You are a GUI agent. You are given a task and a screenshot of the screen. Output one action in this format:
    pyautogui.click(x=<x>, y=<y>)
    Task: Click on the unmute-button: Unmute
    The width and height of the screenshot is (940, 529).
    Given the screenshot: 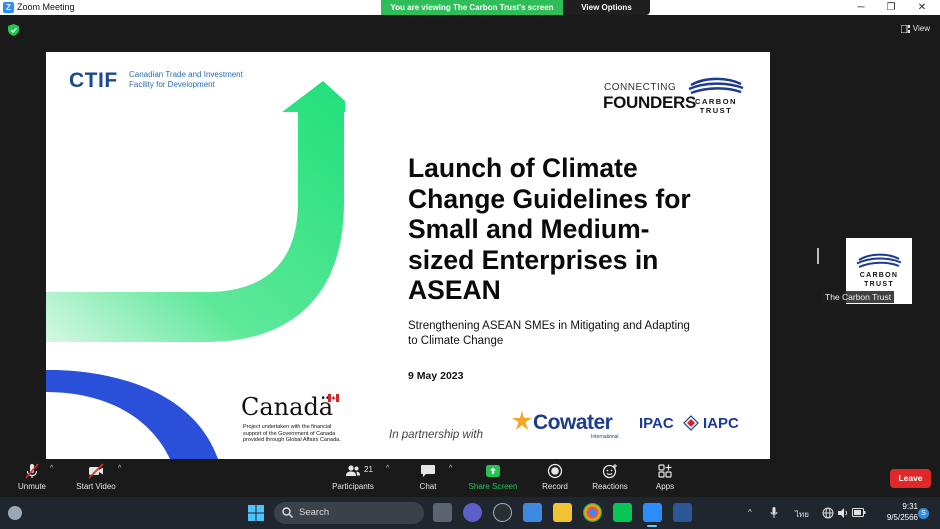 What is the action you would take?
    pyautogui.click(x=32, y=477)
    